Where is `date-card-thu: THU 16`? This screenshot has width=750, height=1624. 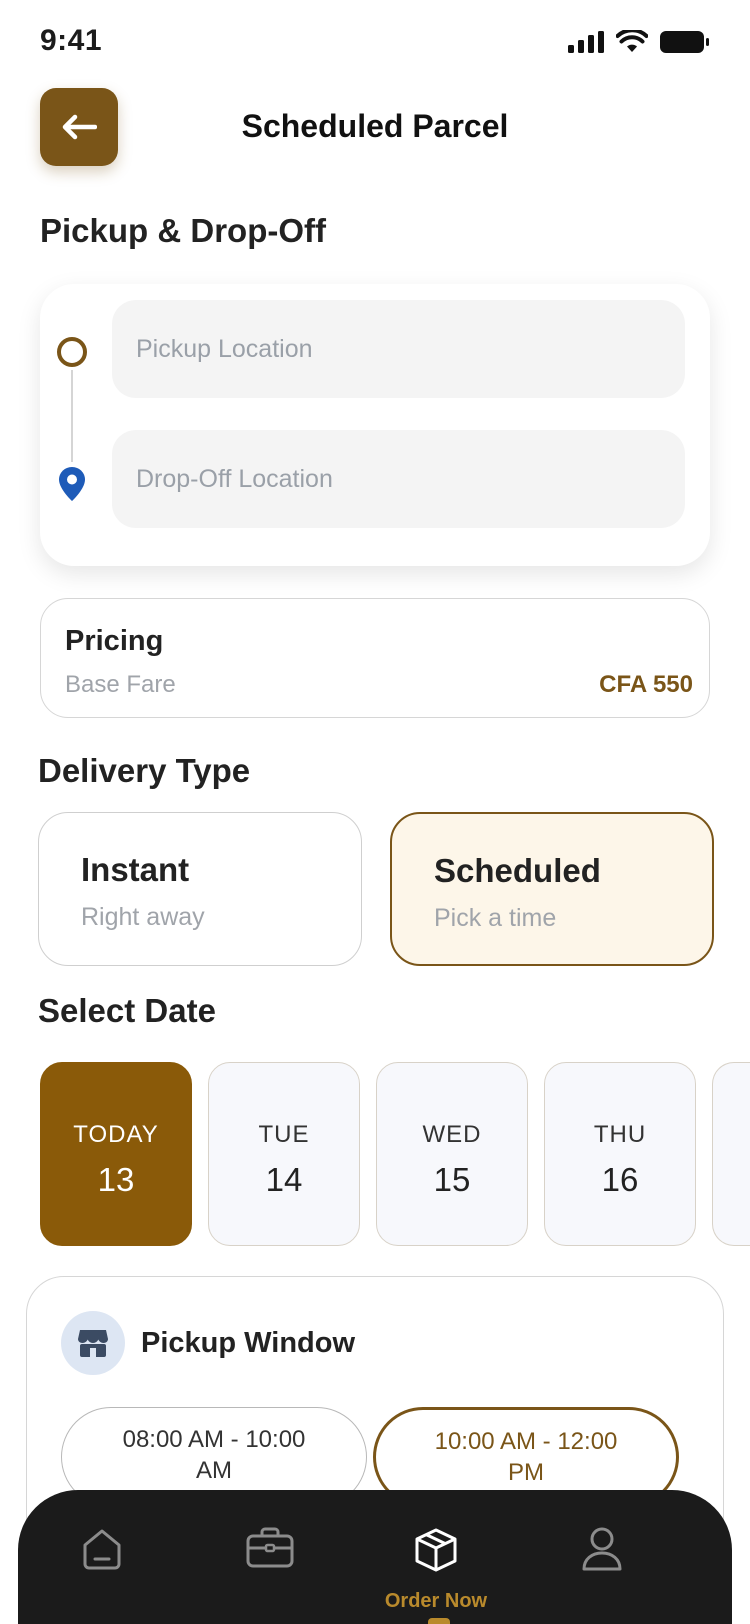
date-card-thu: THU 16 is located at coordinates (620, 1154).